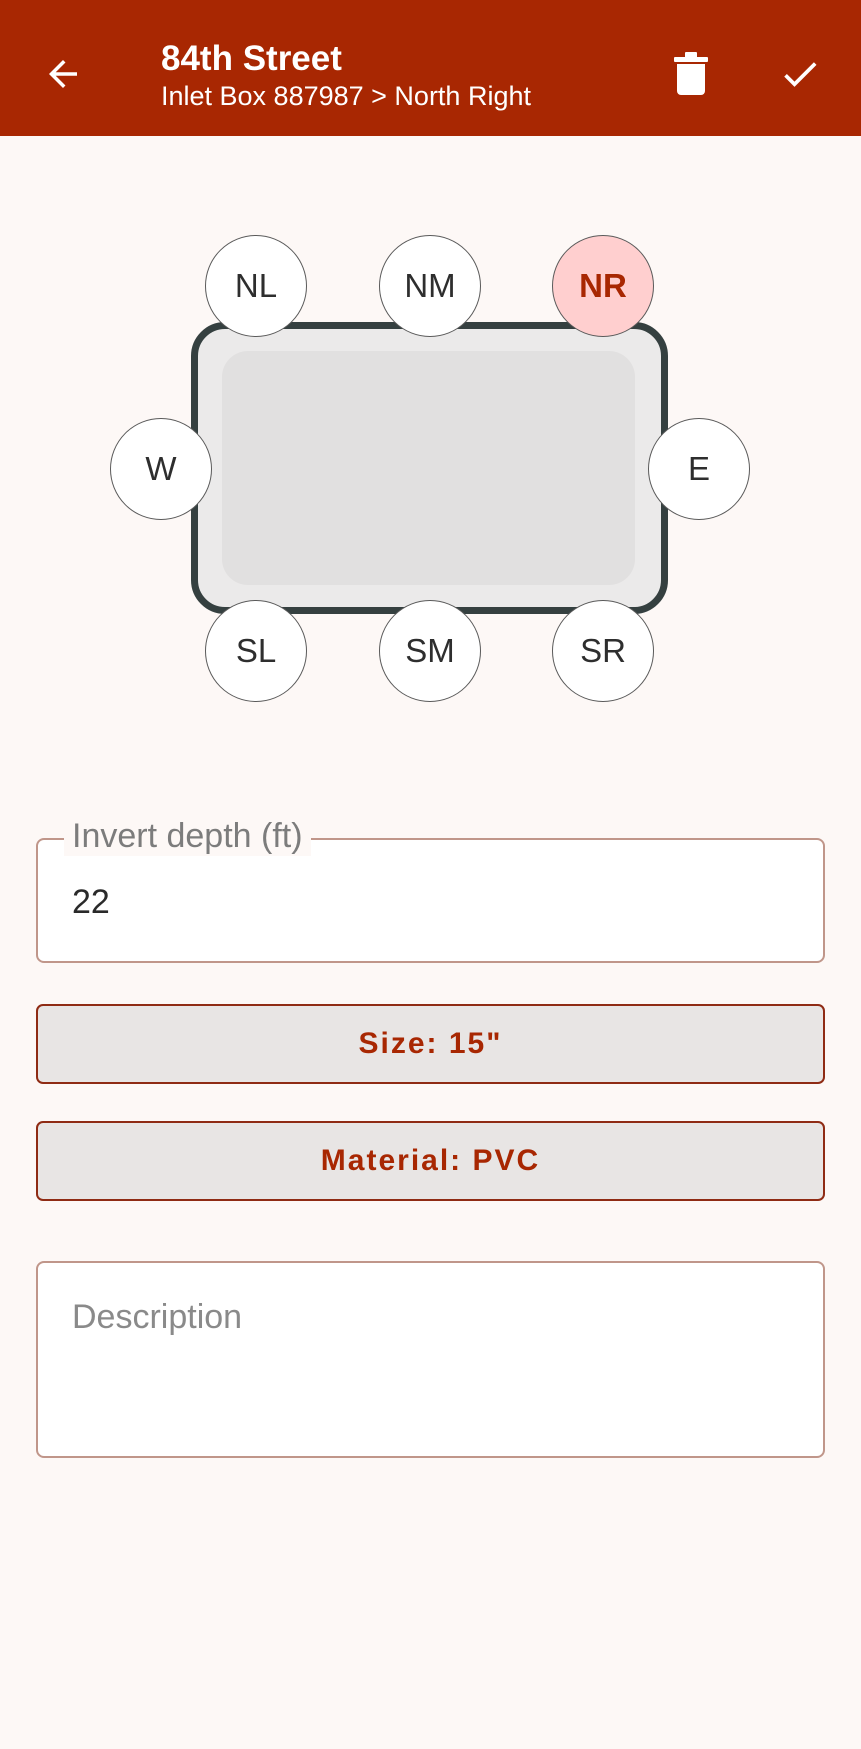 The width and height of the screenshot is (861, 1749). Describe the element at coordinates (256, 286) in the screenshot. I see `port-nl-button: NL` at that location.